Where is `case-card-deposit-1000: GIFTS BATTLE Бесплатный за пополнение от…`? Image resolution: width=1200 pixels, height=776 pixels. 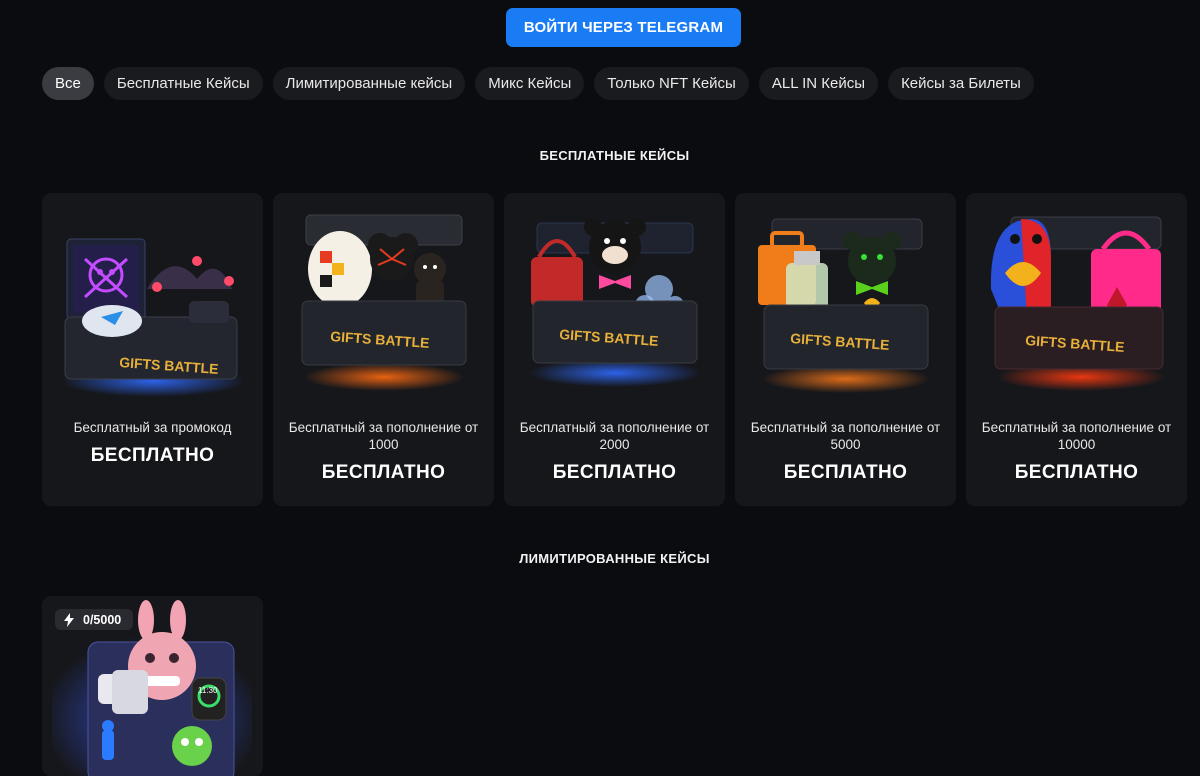 case-card-deposit-1000: GIFTS BATTLE Бесплатный за пополнение от… is located at coordinates (383, 349).